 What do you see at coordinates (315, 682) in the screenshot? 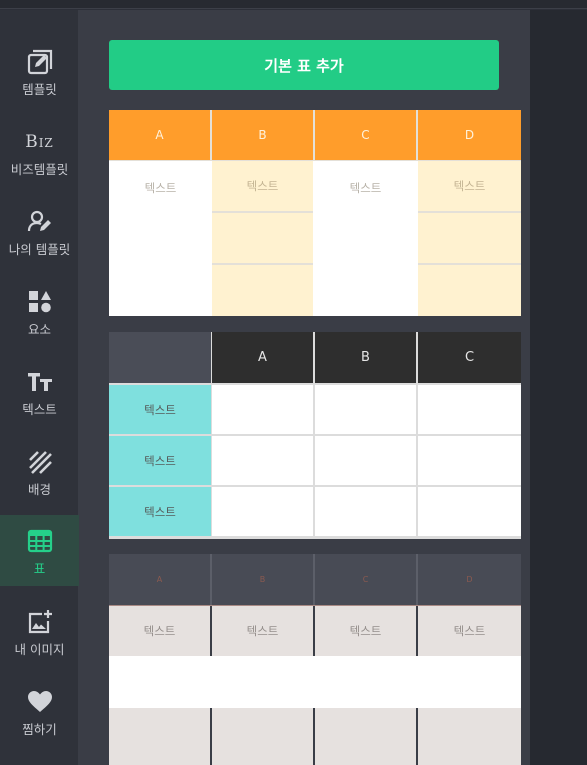
I see `table-row` at bounding box center [315, 682].